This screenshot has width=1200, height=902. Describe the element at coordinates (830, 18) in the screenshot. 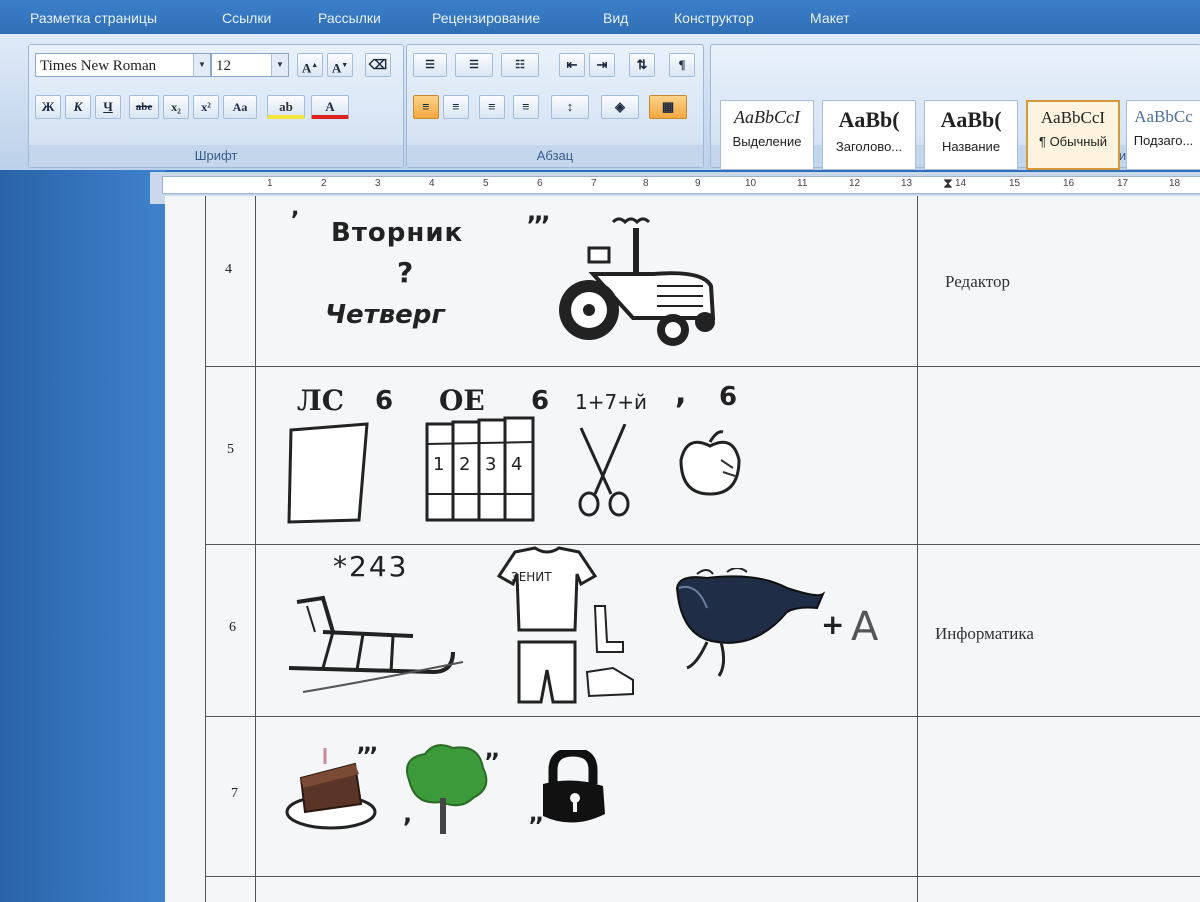

I see `tab-layout: Макет` at that location.